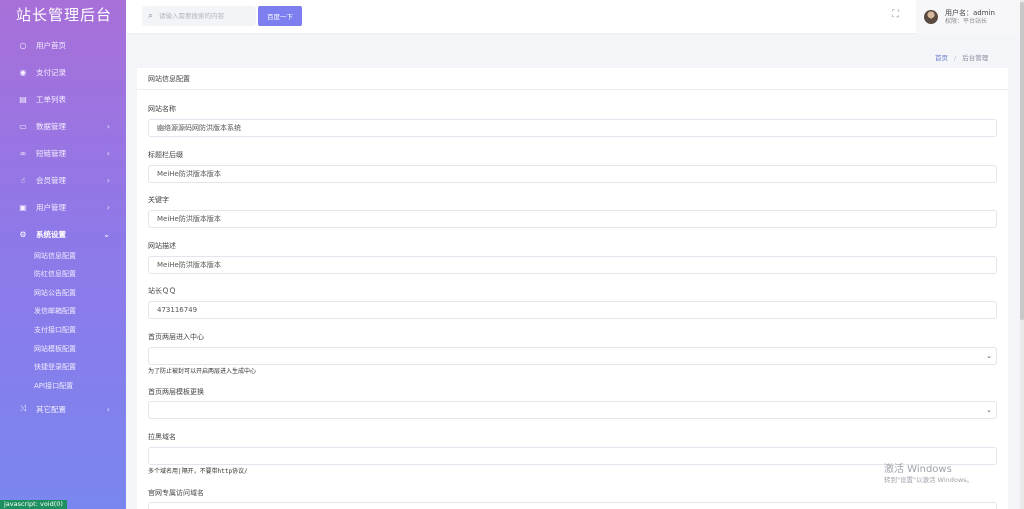  What do you see at coordinates (33, 504) in the screenshot?
I see `status-bar: javascript: void(0)` at bounding box center [33, 504].